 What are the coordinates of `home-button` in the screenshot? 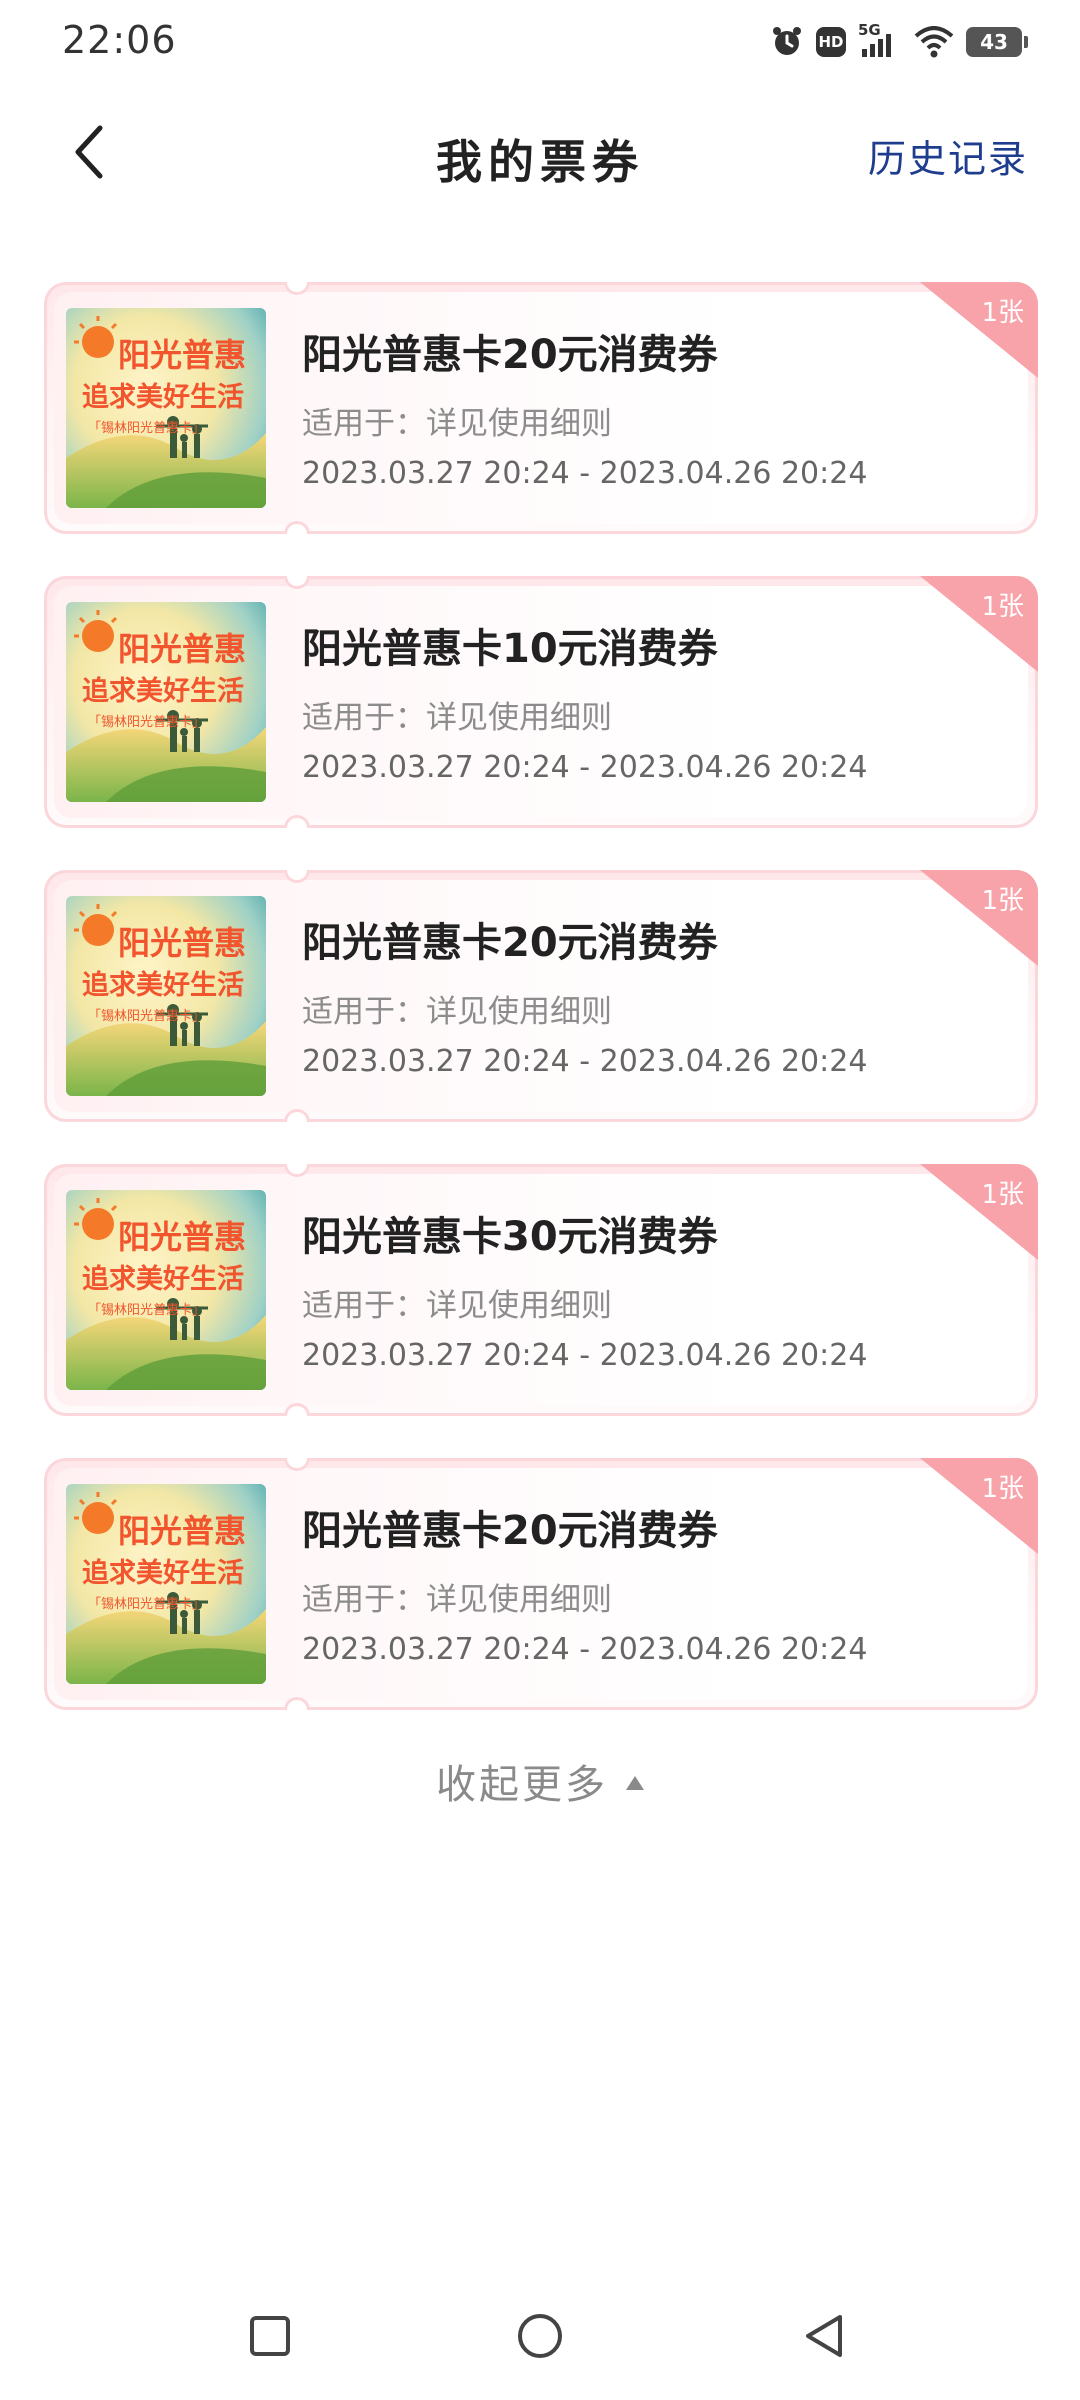 It's located at (540, 2336).